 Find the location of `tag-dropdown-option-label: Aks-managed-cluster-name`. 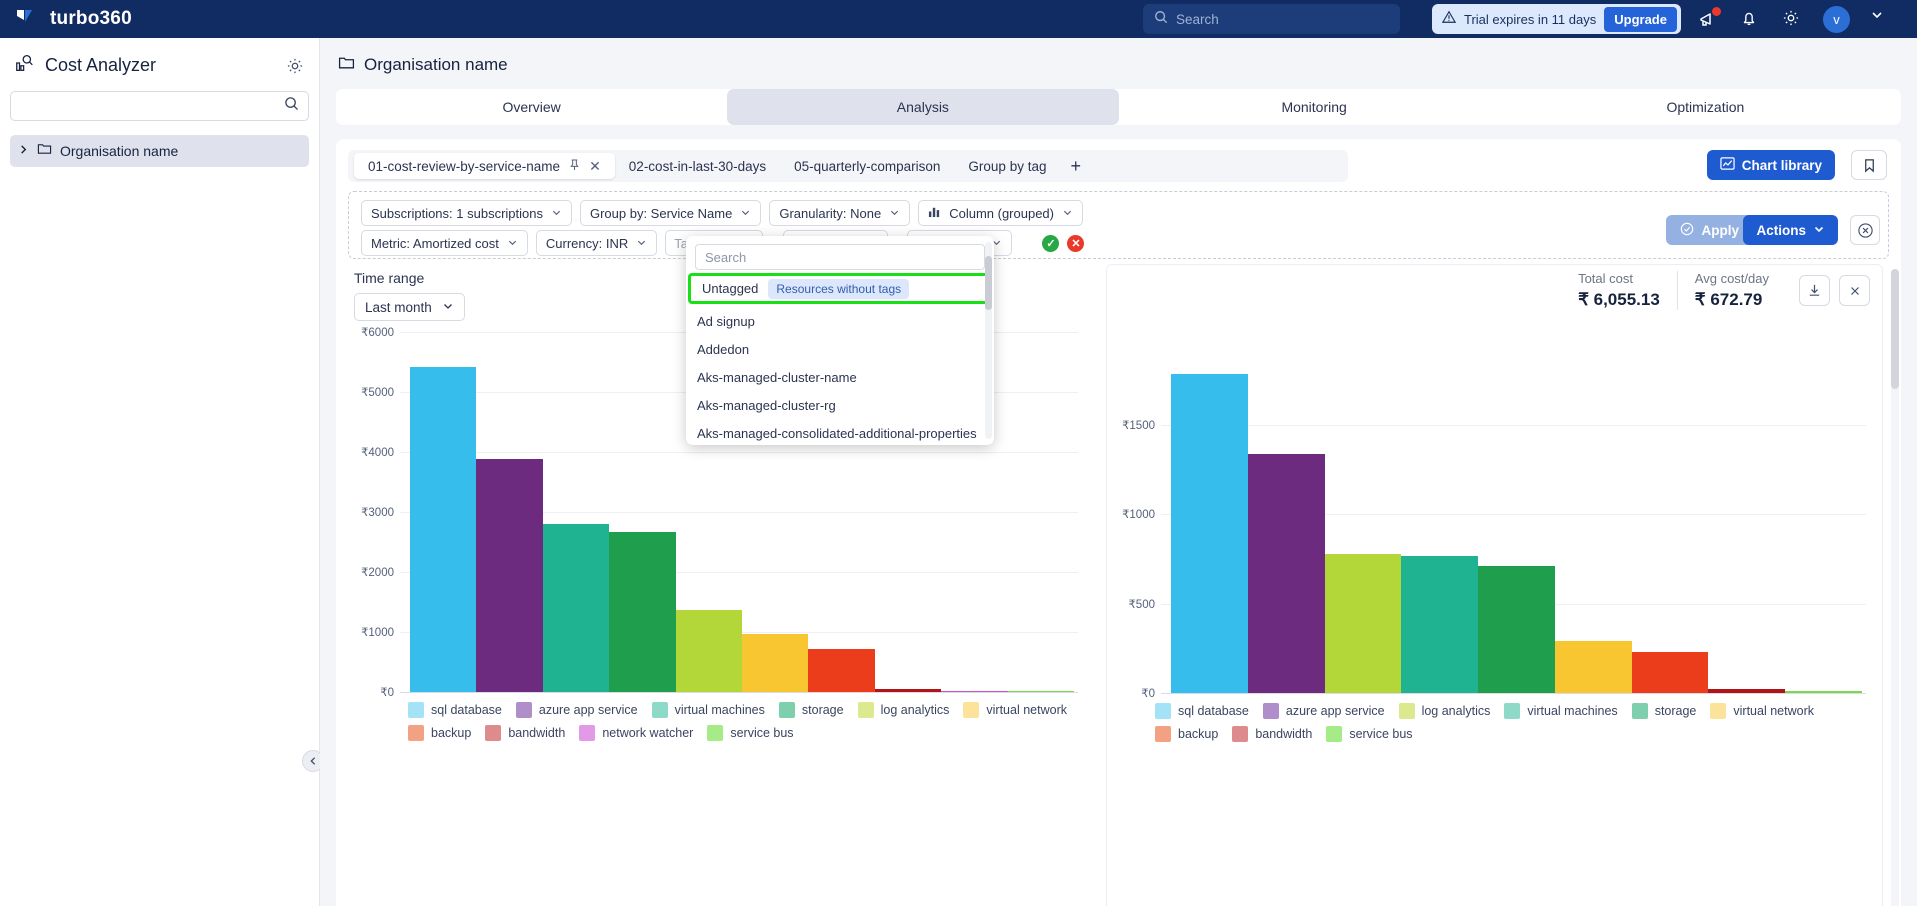

tag-dropdown-option-label: Aks-managed-cluster-name is located at coordinates (777, 377).